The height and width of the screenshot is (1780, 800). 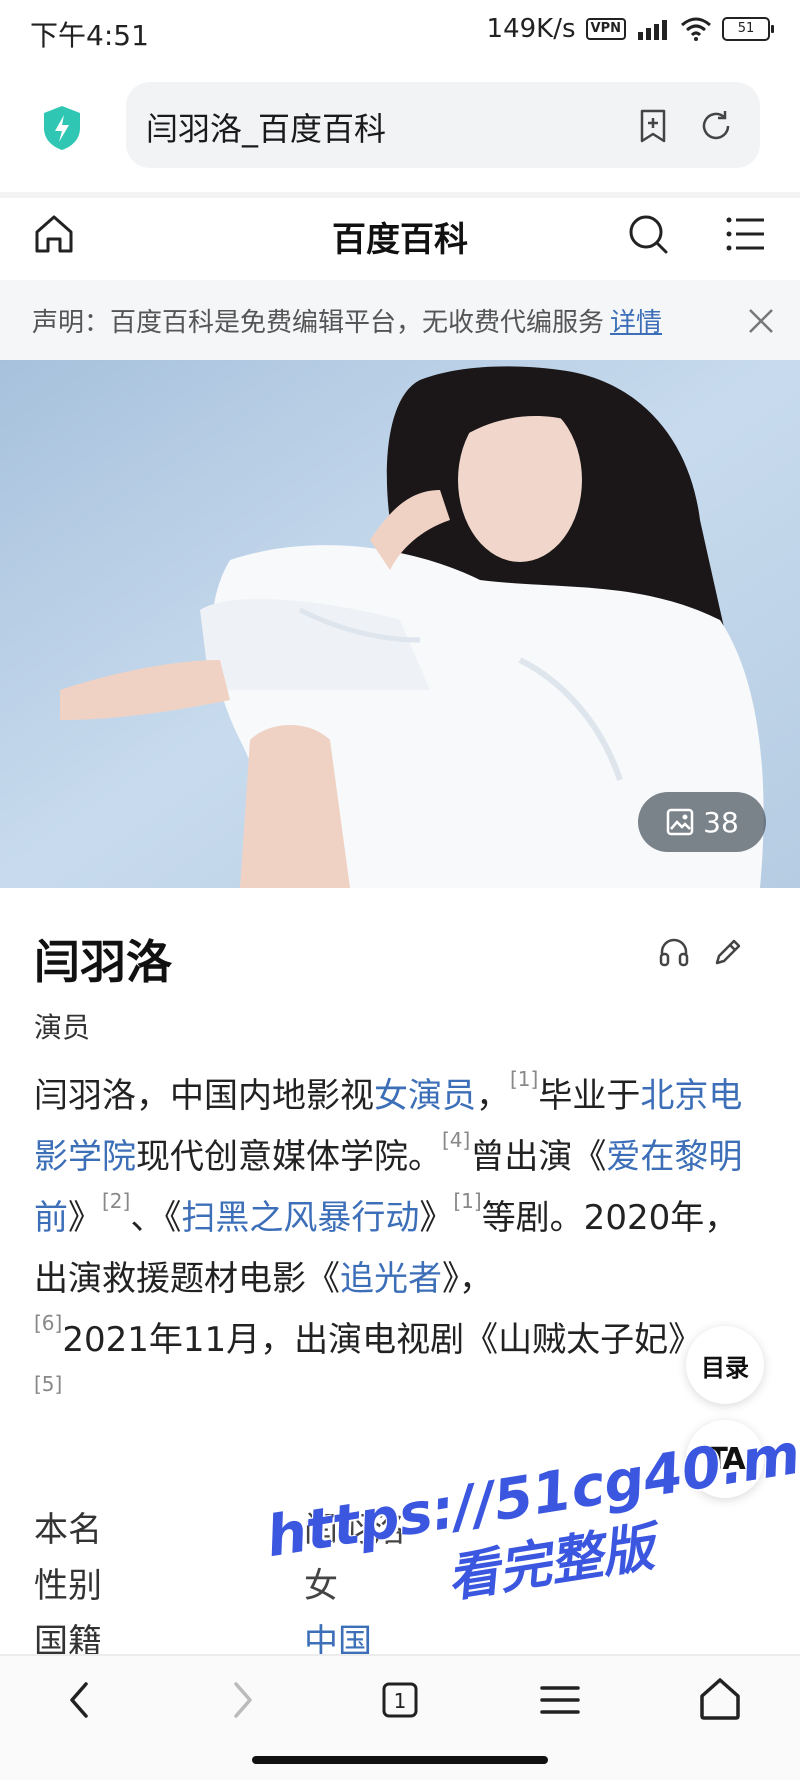 I want to click on disclaimer-details-link: 详情, so click(x=636, y=323).